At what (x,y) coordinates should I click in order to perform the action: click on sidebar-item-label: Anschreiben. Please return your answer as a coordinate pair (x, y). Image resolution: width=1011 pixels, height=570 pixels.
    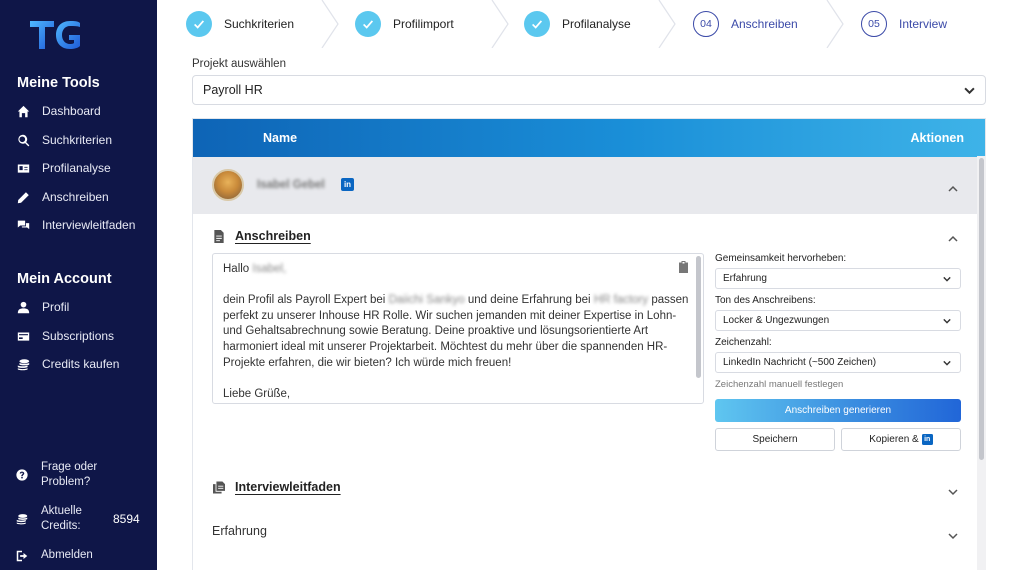
    Looking at the image, I should click on (75, 197).